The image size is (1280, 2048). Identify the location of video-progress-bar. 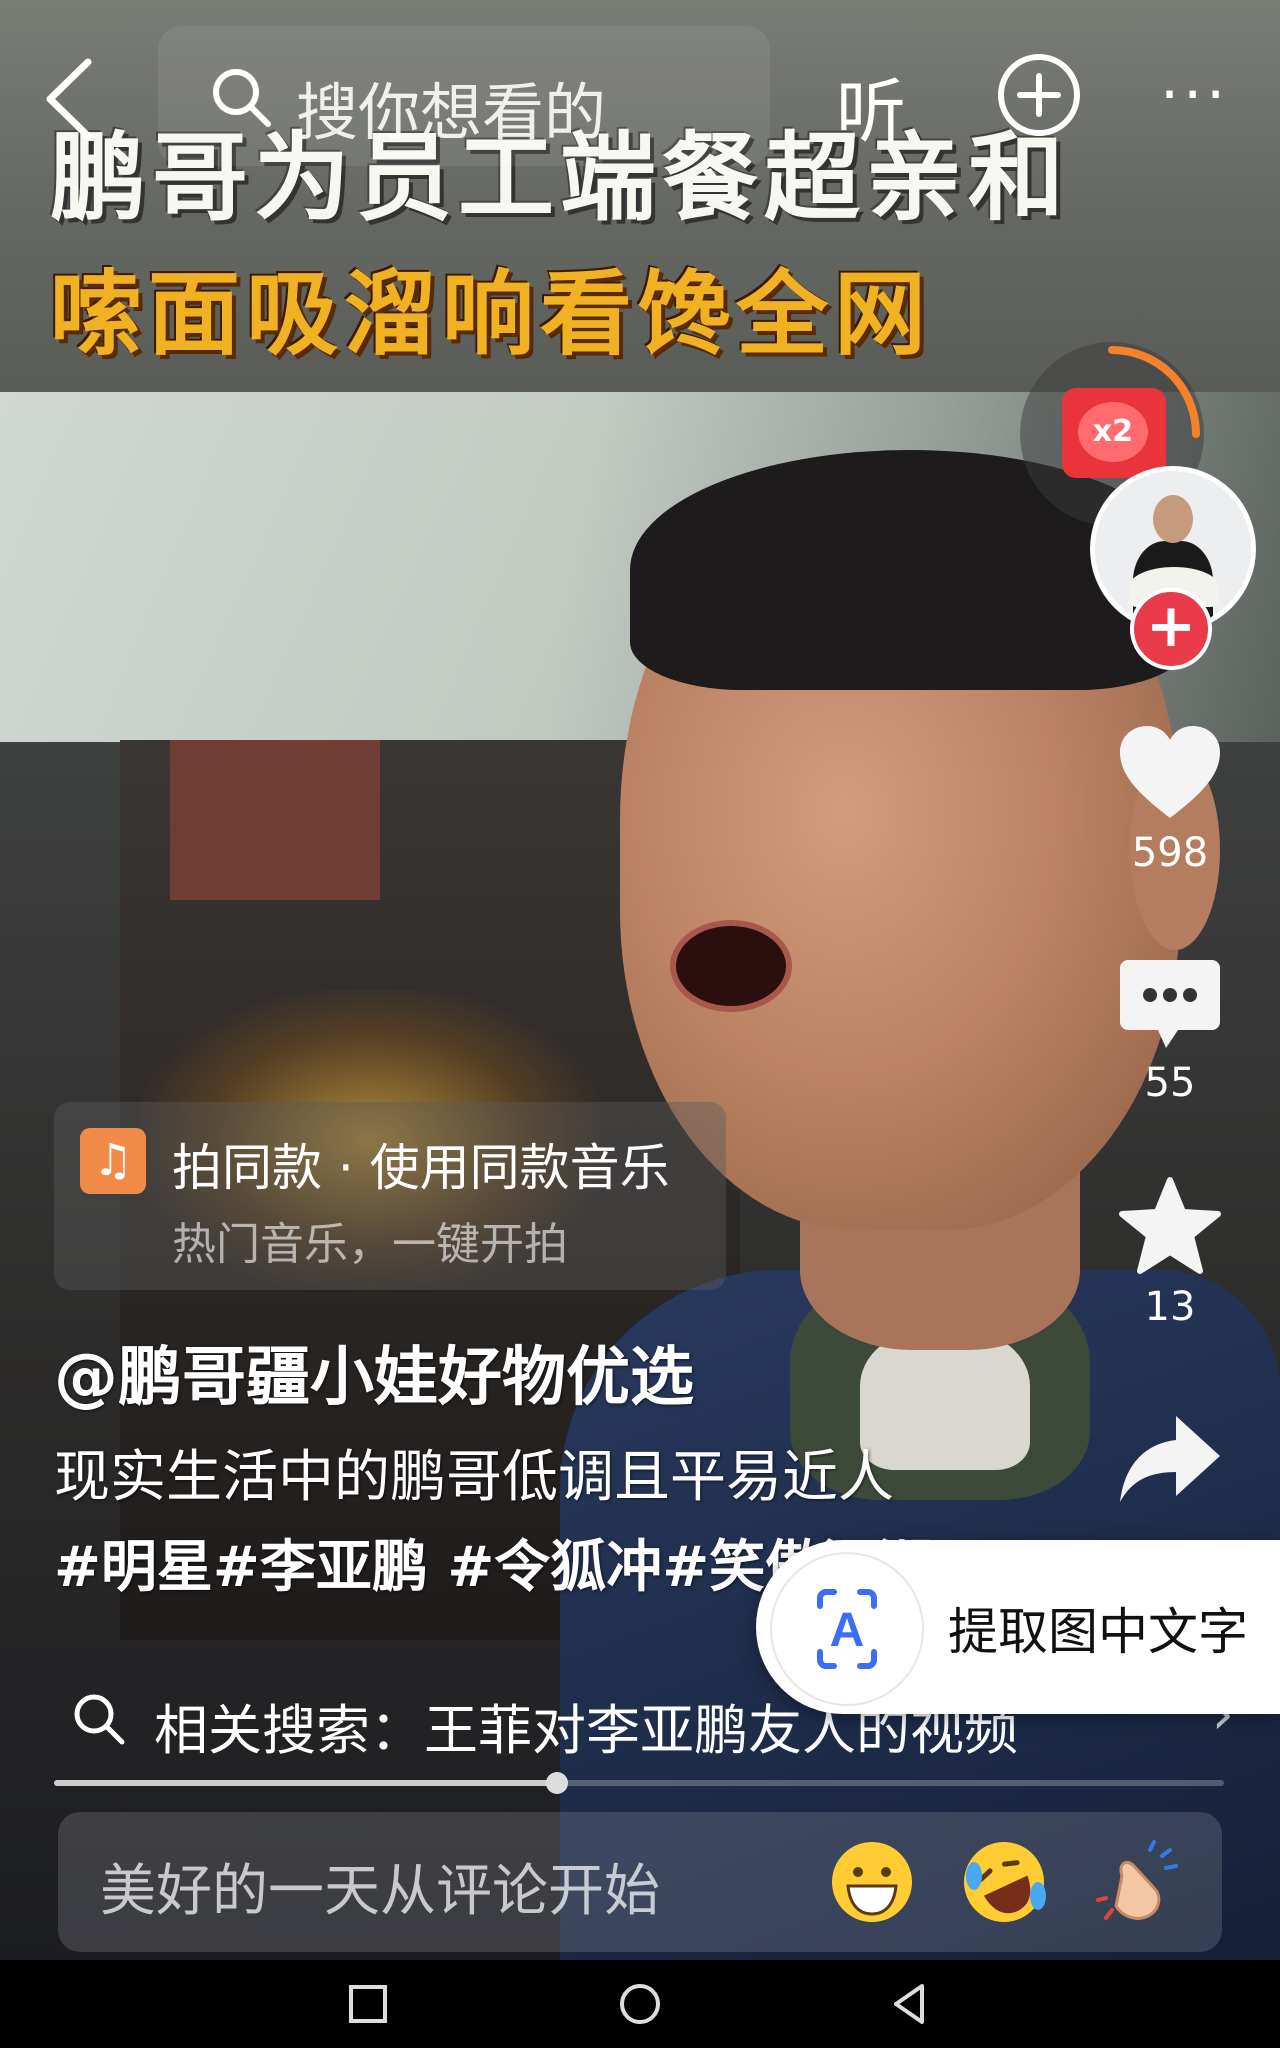
(639, 1783).